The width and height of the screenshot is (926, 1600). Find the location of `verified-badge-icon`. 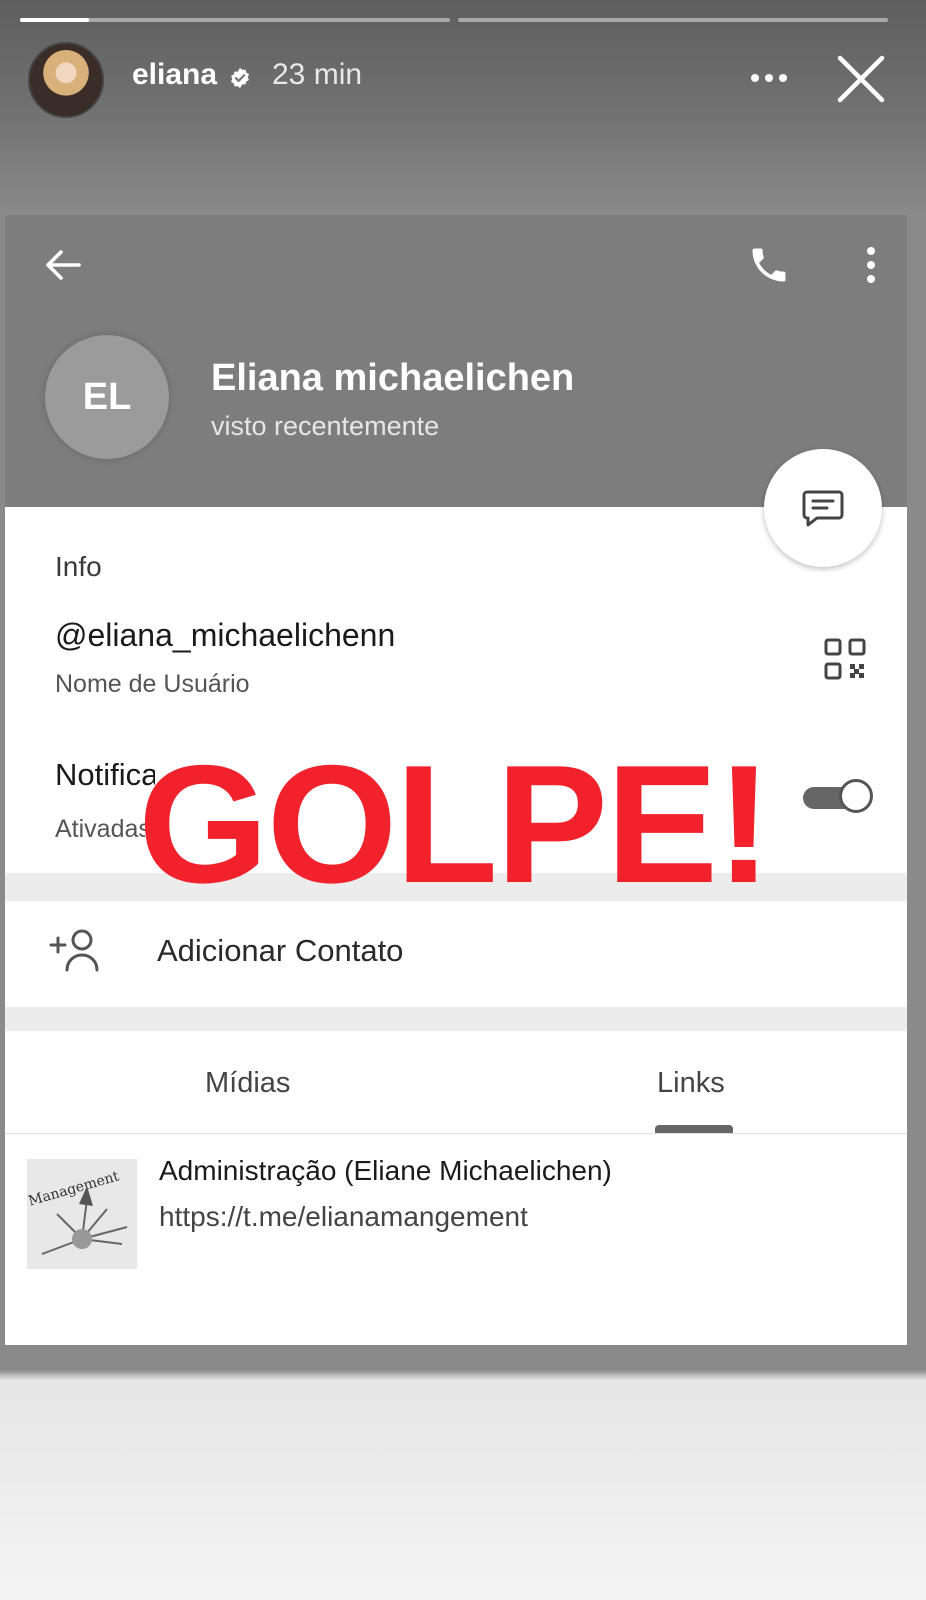

verified-badge-icon is located at coordinates (240, 78).